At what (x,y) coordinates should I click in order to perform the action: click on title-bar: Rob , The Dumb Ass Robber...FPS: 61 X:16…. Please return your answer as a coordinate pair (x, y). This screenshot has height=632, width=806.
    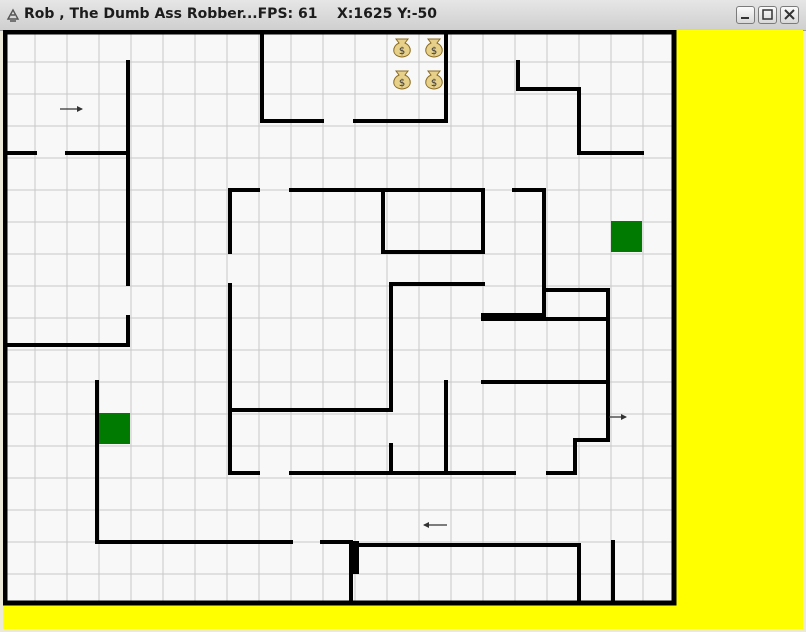
    Looking at the image, I should click on (403, 15).